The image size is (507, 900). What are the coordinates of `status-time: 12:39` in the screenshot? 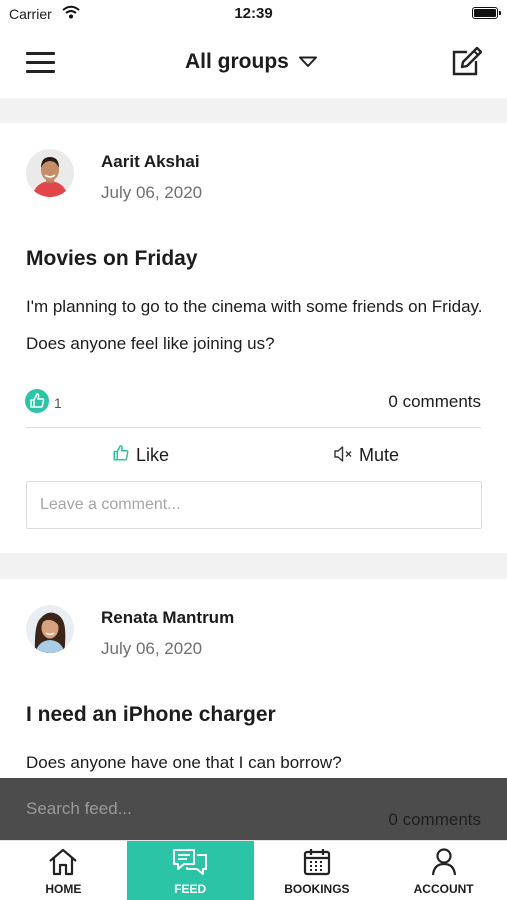 It's located at (253, 13).